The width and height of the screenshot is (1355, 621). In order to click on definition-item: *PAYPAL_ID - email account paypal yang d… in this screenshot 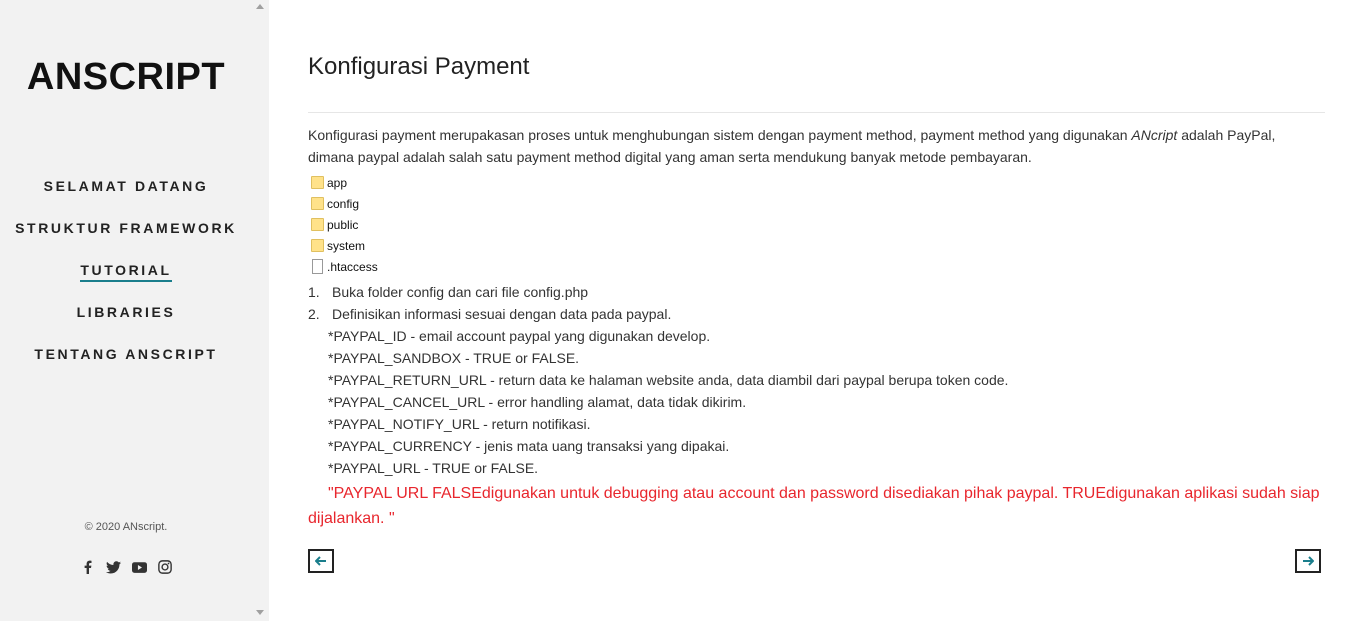, I will do `click(519, 336)`.